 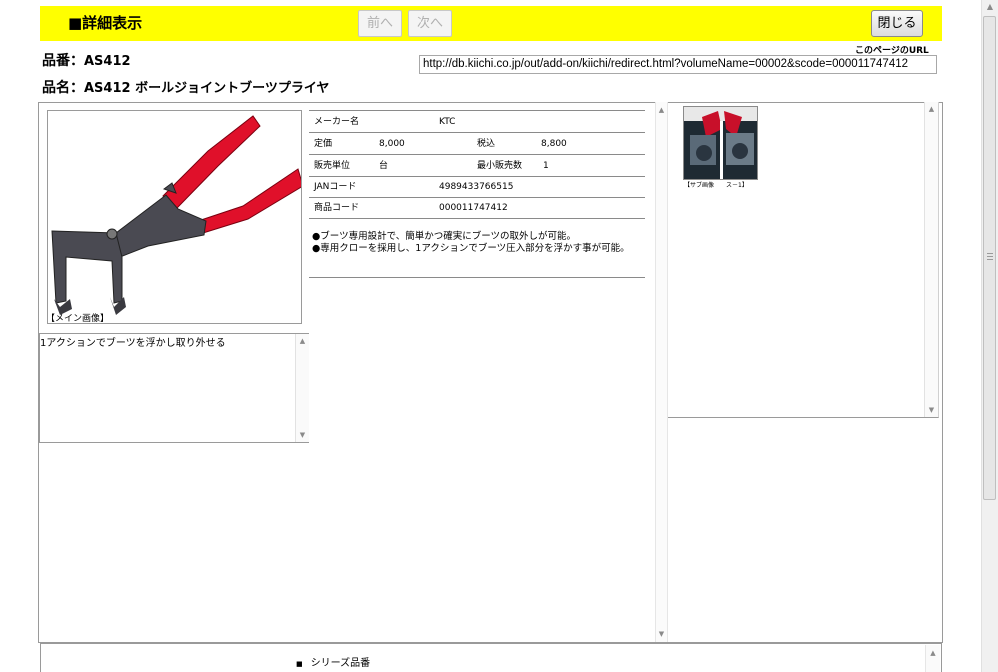 I want to click on feature-divider, so click(x=477, y=277).